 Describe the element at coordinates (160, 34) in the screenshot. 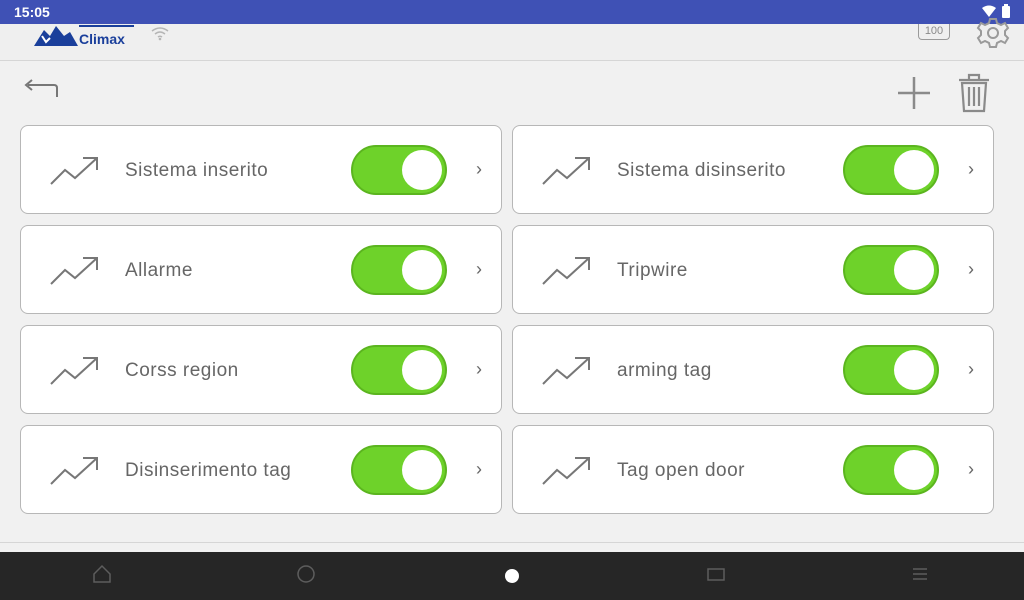

I see `wifi-icon` at that location.